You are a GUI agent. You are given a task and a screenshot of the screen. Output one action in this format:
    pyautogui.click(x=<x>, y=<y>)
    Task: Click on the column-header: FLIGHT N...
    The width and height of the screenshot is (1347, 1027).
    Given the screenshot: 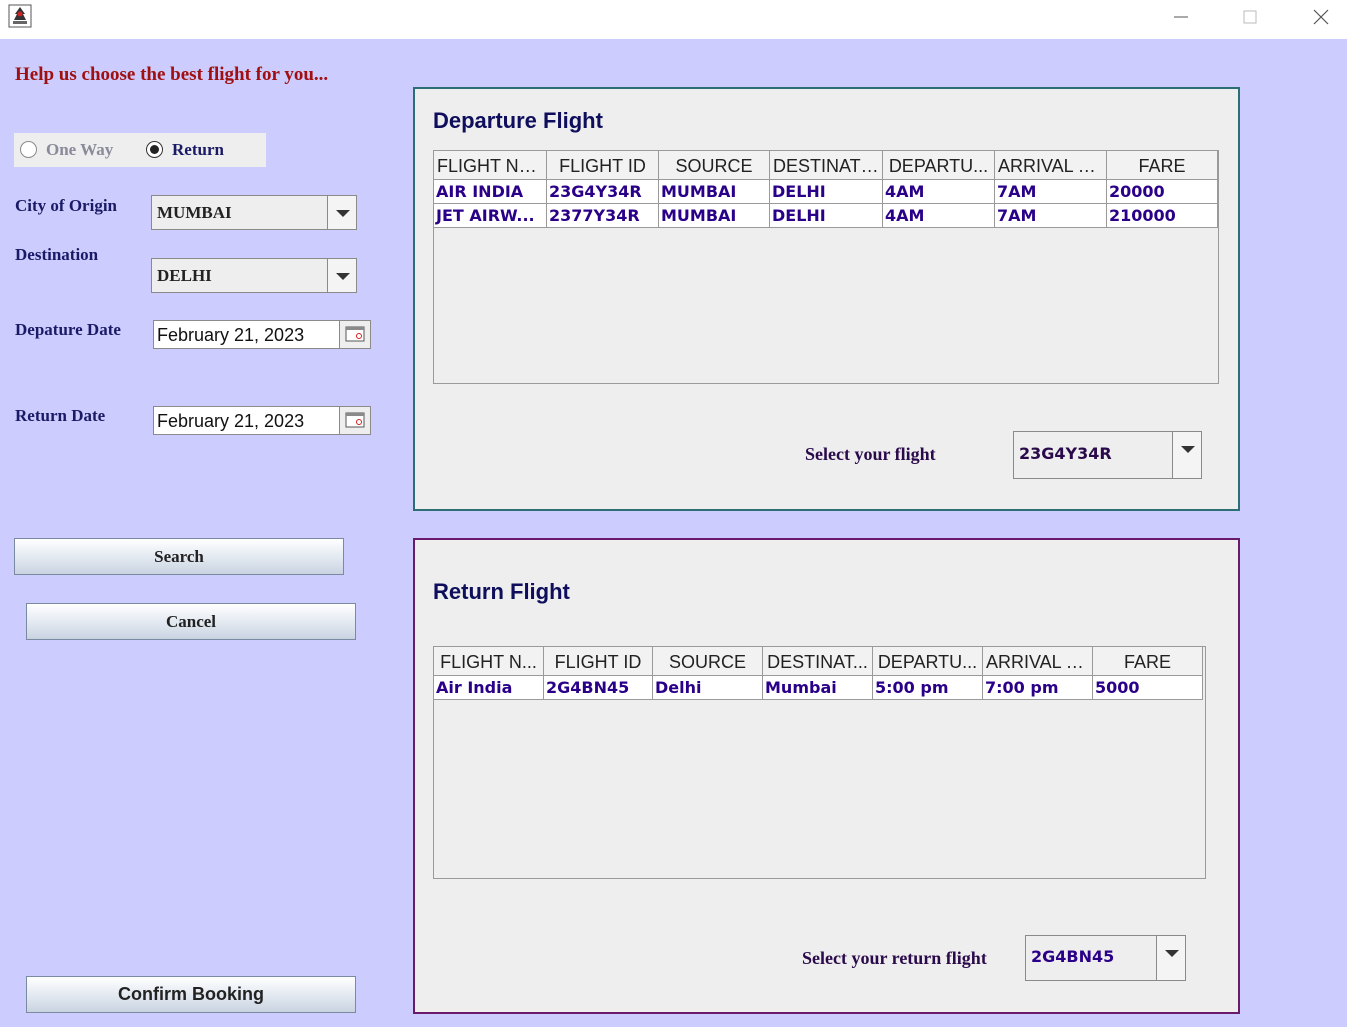 What is the action you would take?
    pyautogui.click(x=489, y=661)
    